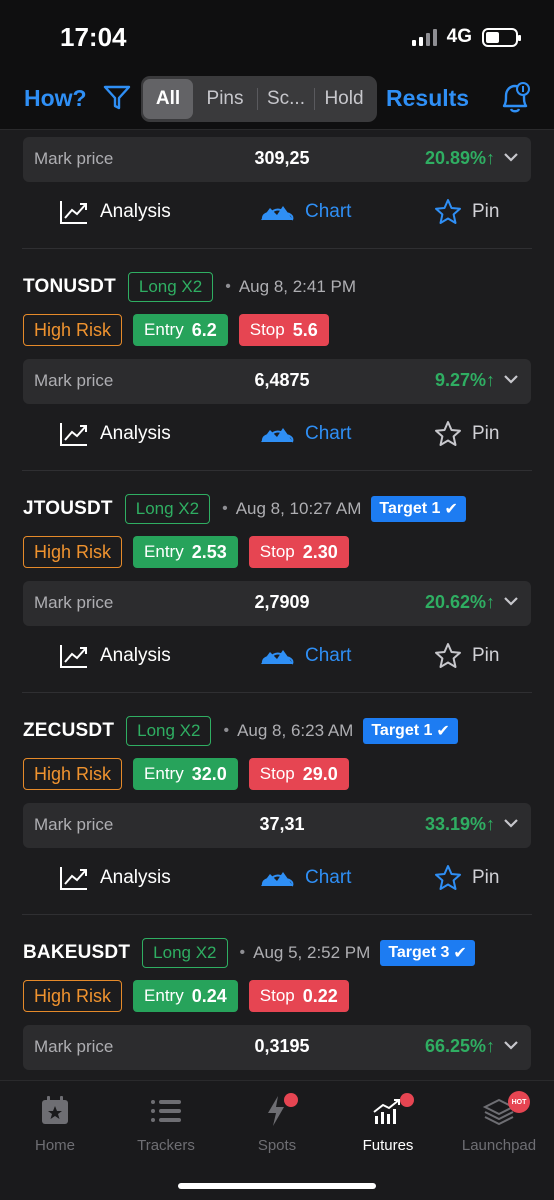 The width and height of the screenshot is (554, 1200). Describe the element at coordinates (344, 99) in the screenshot. I see `segment-hold: Hold` at that location.